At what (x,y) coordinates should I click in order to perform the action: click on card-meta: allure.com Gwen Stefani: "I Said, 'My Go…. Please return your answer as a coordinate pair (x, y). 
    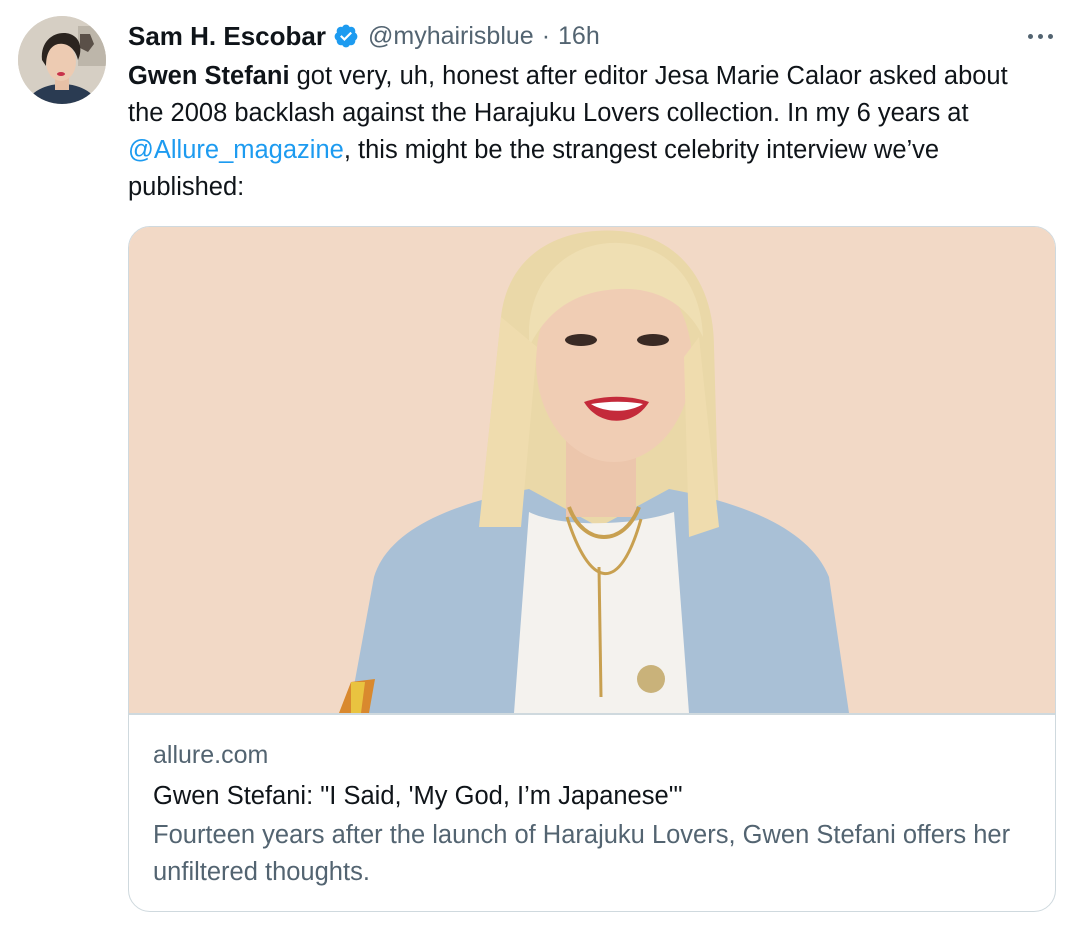
    Looking at the image, I should click on (593, 814).